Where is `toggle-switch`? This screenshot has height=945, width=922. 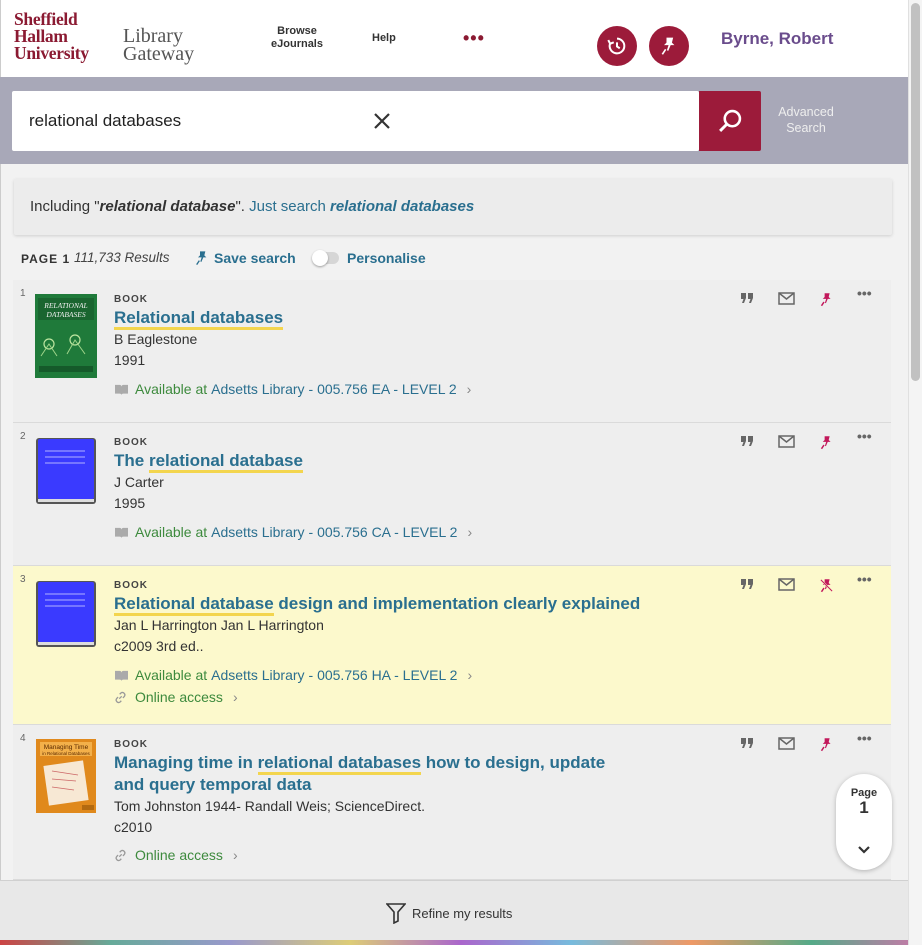
toggle-switch is located at coordinates (325, 258).